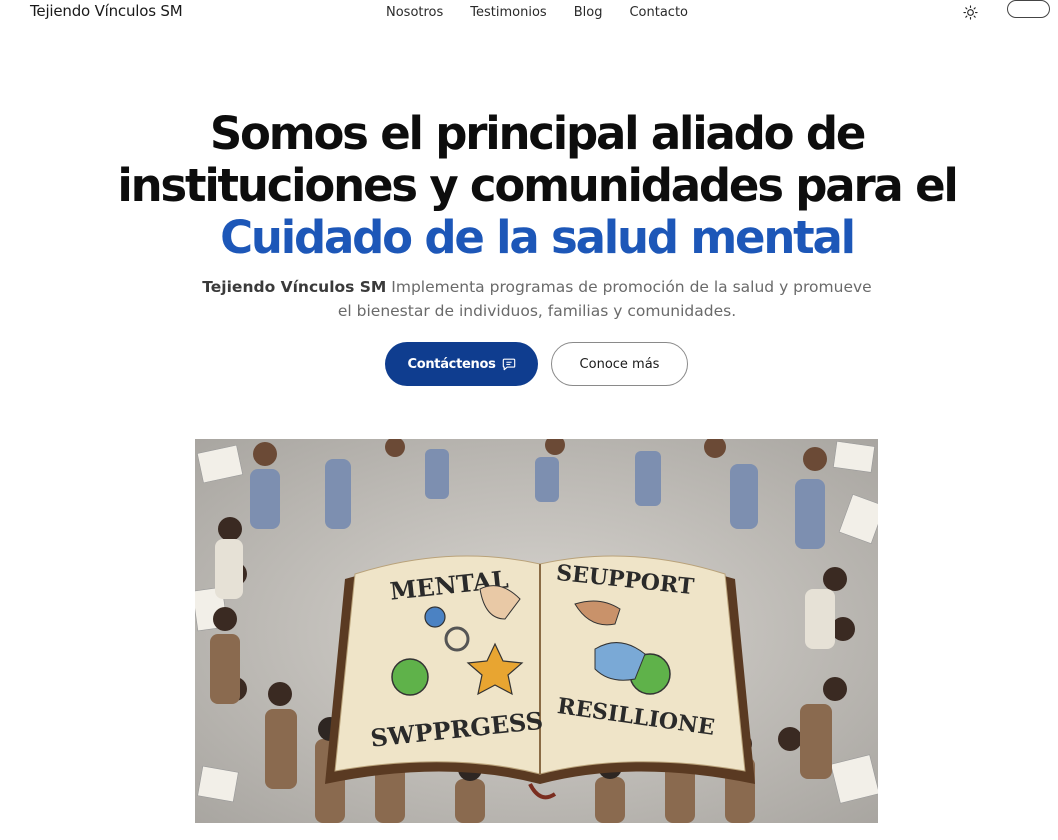  Describe the element at coordinates (588, 12) in the screenshot. I see `nav-item-blog: Blog` at that location.